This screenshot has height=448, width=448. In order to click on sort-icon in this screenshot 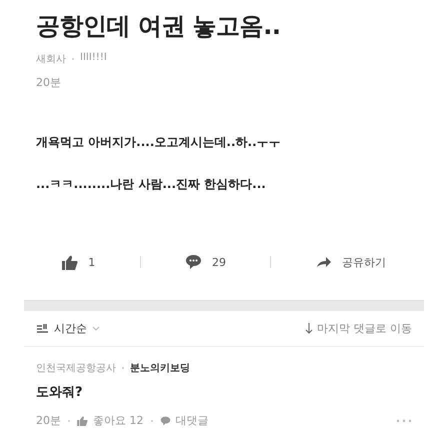, I will do `click(42, 328)`.